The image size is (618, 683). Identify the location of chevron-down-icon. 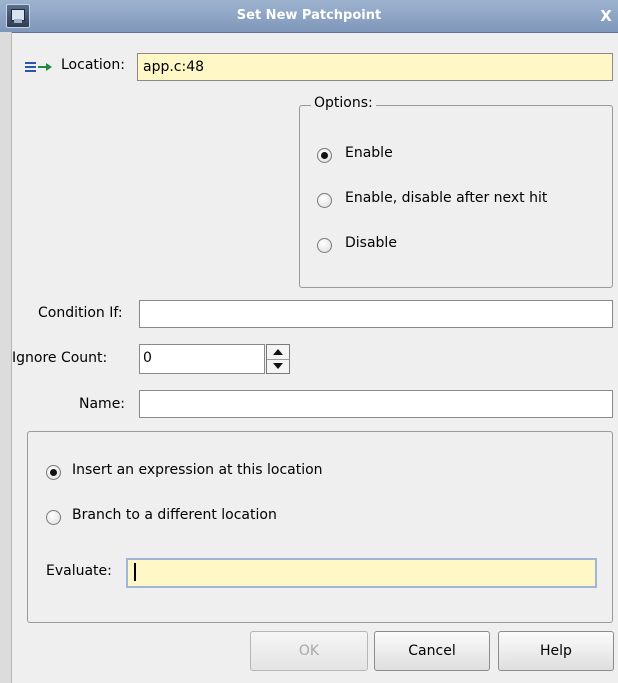
(278, 366).